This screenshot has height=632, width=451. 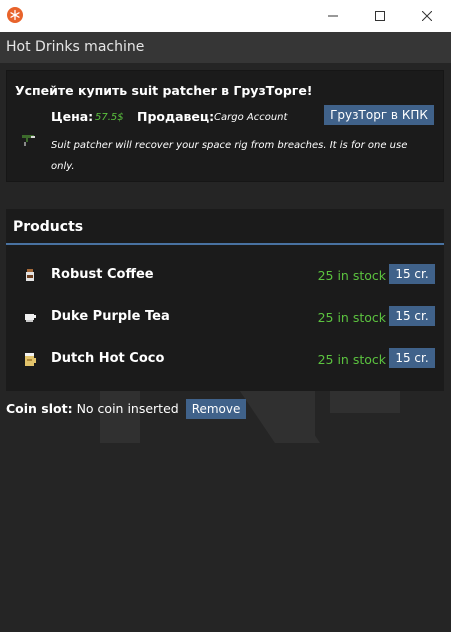 What do you see at coordinates (110, 316) in the screenshot?
I see `product-name: Duke Purple Tea` at bounding box center [110, 316].